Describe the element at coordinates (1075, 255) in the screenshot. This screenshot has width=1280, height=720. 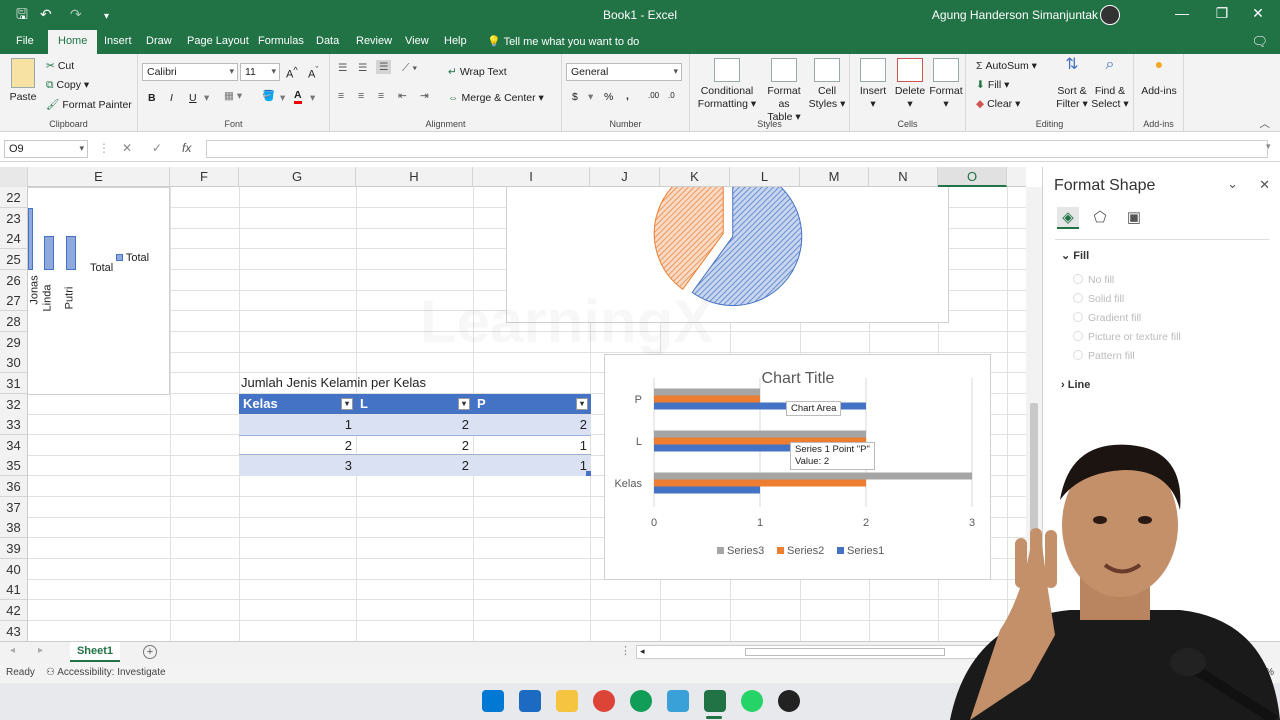
I see `fill-section-toggle: ⌄ Fill` at that location.